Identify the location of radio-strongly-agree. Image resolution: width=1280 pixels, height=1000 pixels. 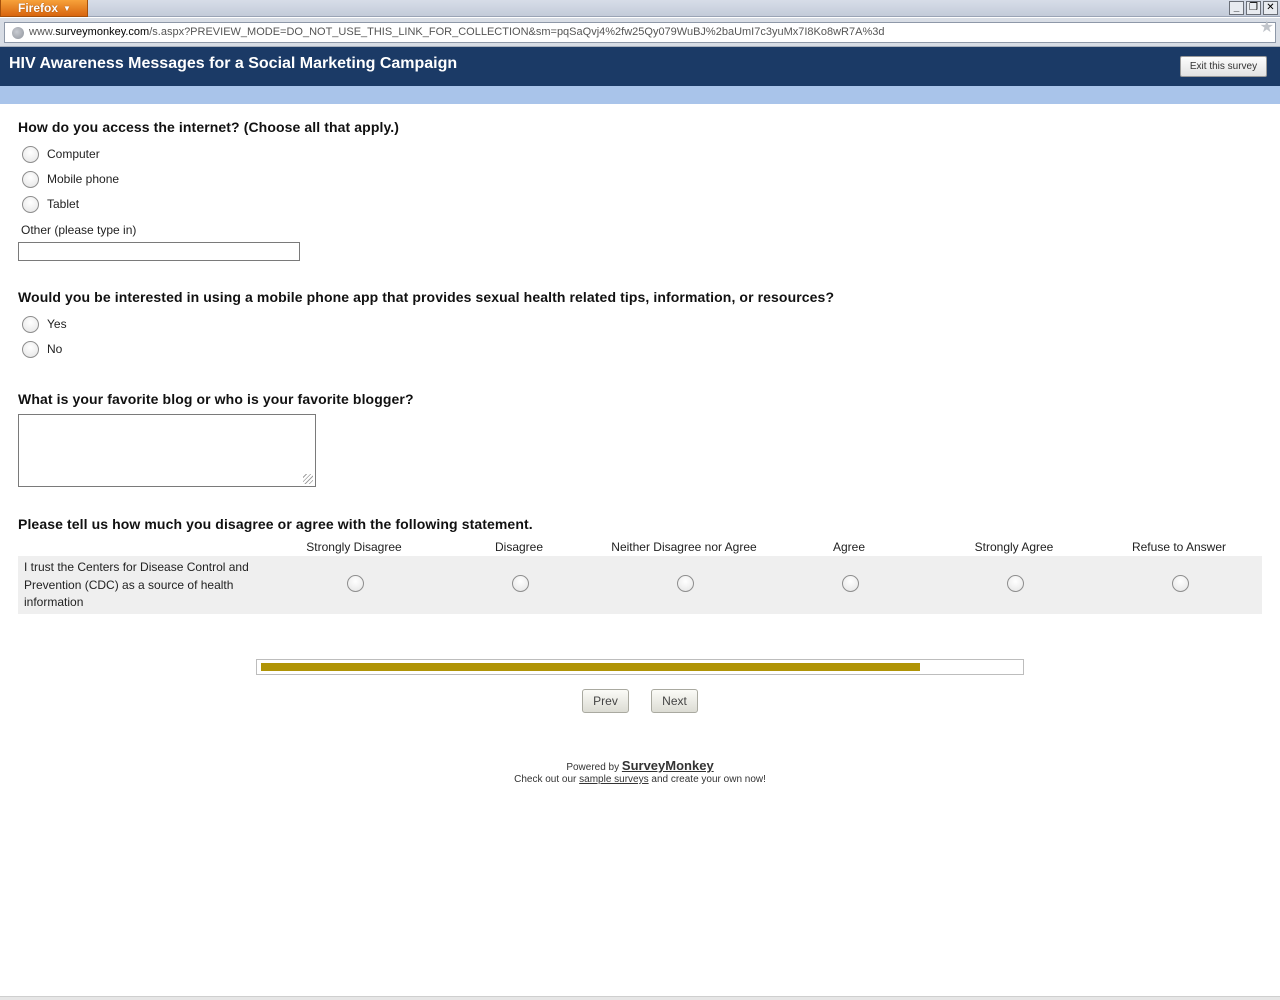
(1015, 583).